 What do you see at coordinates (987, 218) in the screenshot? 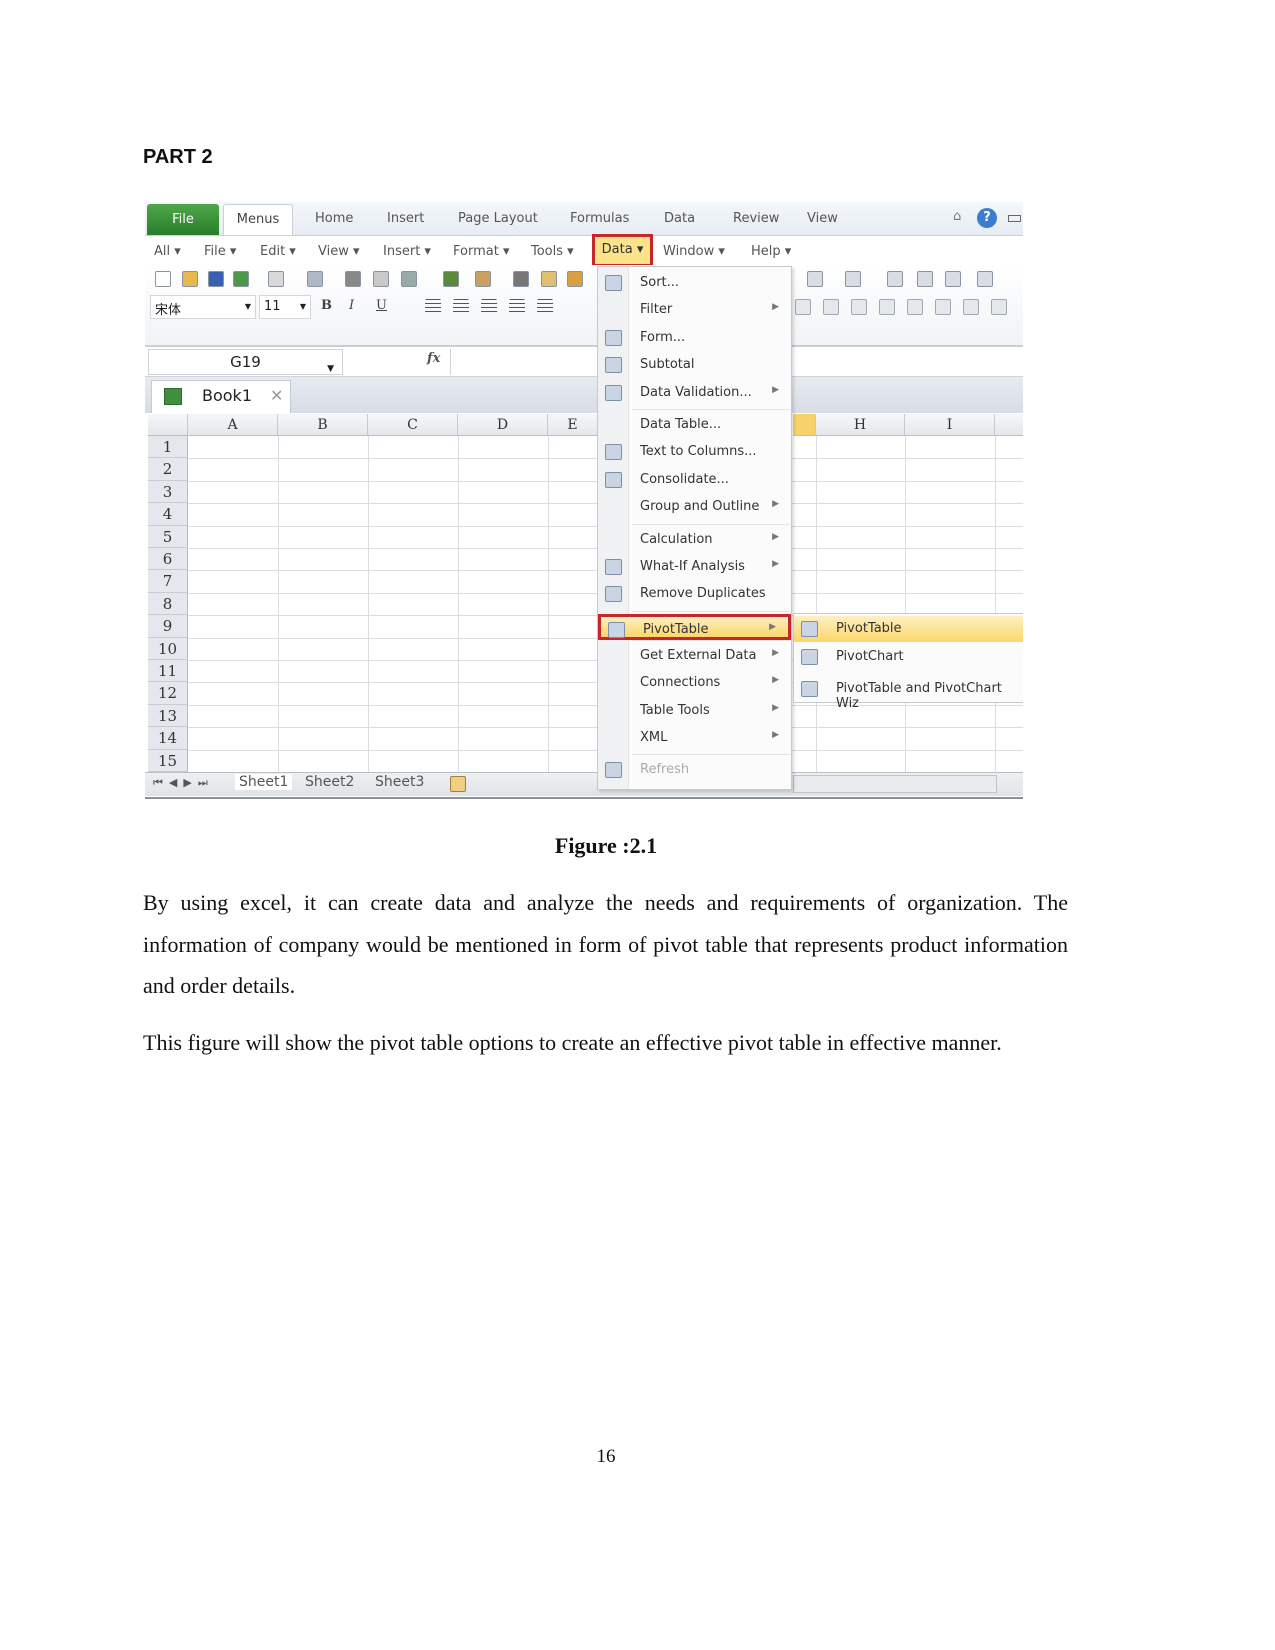
I see `help-icon: ?` at bounding box center [987, 218].